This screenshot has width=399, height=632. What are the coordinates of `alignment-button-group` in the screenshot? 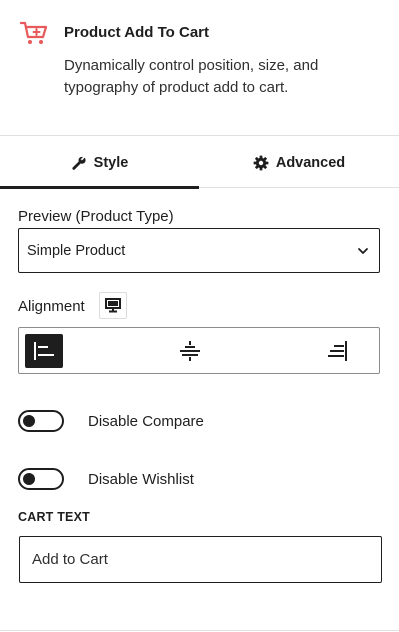 It's located at (199, 350).